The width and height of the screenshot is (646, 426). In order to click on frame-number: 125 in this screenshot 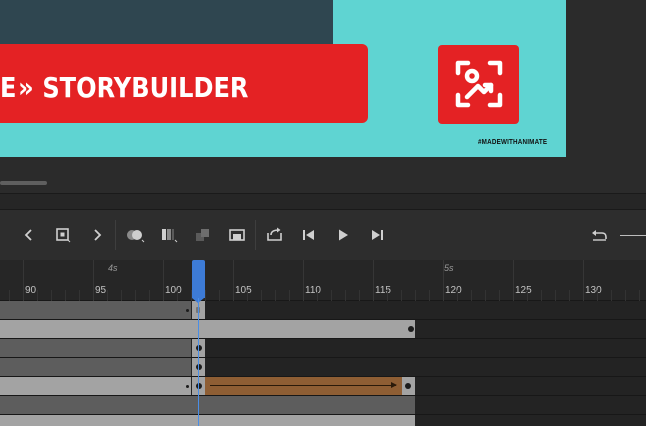, I will do `click(523, 290)`.